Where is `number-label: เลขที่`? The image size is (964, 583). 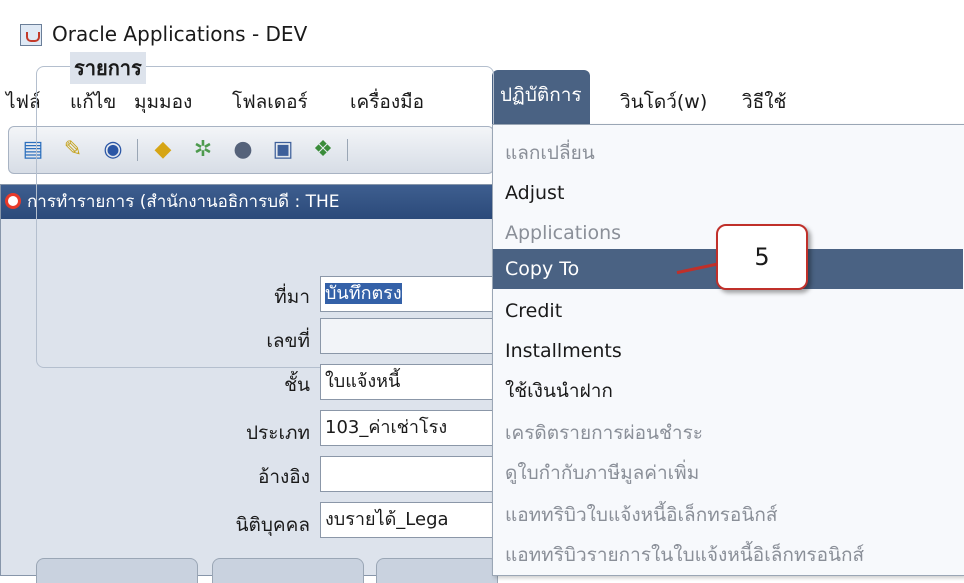 number-label: เลขที่ is located at coordinates (288, 341).